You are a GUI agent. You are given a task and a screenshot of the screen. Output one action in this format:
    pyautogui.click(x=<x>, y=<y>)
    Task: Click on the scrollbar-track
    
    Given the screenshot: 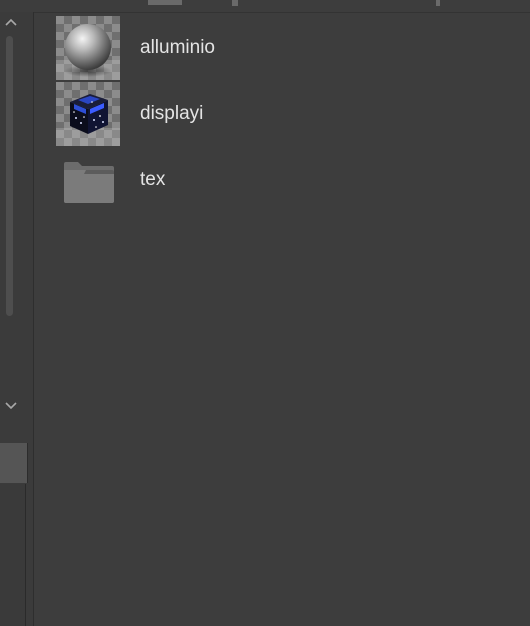 What is the action you would take?
    pyautogui.click(x=9, y=176)
    